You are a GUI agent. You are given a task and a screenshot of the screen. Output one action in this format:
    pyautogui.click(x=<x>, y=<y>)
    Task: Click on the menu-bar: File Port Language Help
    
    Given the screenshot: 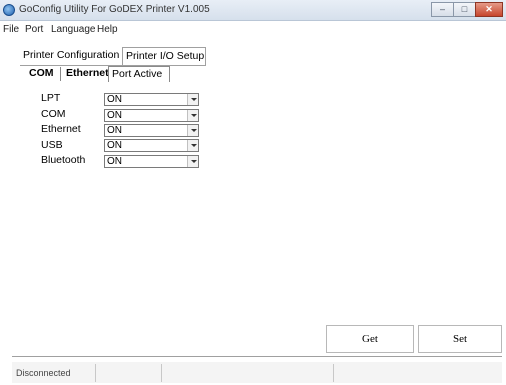 What is the action you would take?
    pyautogui.click(x=253, y=29)
    